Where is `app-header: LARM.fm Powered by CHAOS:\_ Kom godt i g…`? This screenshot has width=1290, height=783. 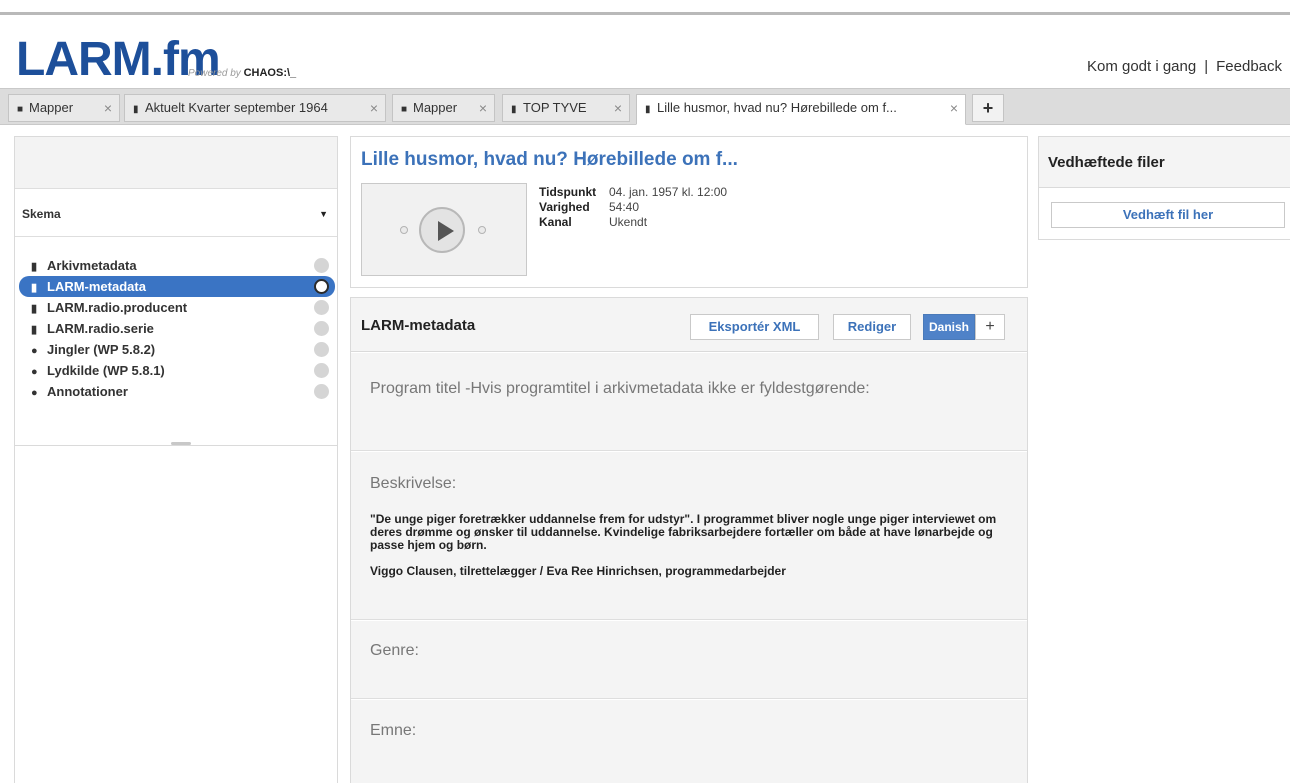
app-header: LARM.fm Powered by CHAOS:\_ Kom godt i g… is located at coordinates (645, 50).